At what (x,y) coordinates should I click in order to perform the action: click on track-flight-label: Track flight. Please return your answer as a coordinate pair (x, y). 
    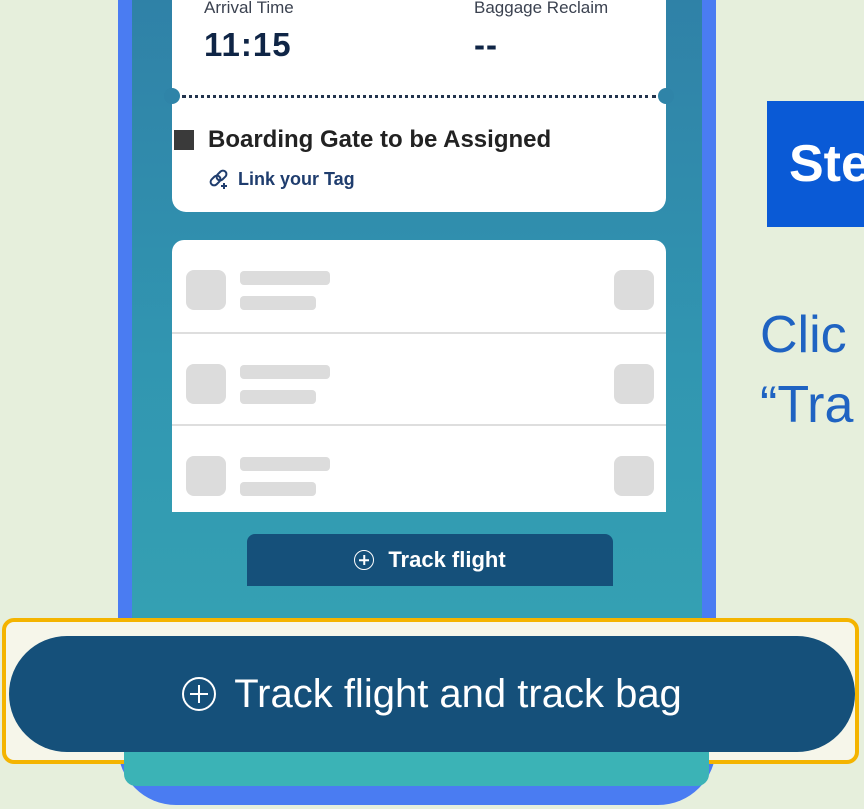
    Looking at the image, I should click on (447, 559).